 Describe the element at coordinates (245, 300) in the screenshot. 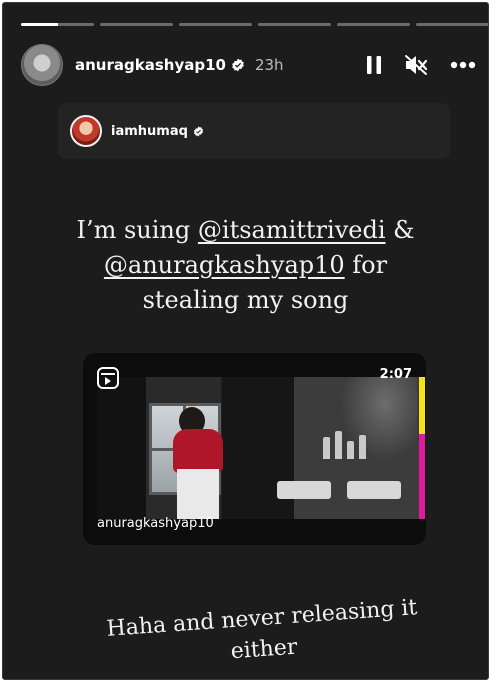

I see `caption-text: stealing my song` at that location.